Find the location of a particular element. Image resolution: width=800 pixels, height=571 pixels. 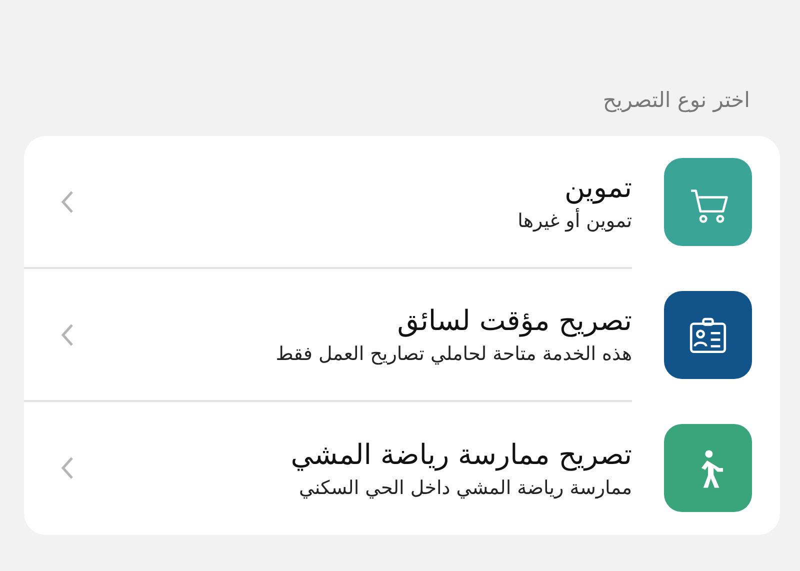

option-subtitle: تموين أو غيرها is located at coordinates (575, 221).